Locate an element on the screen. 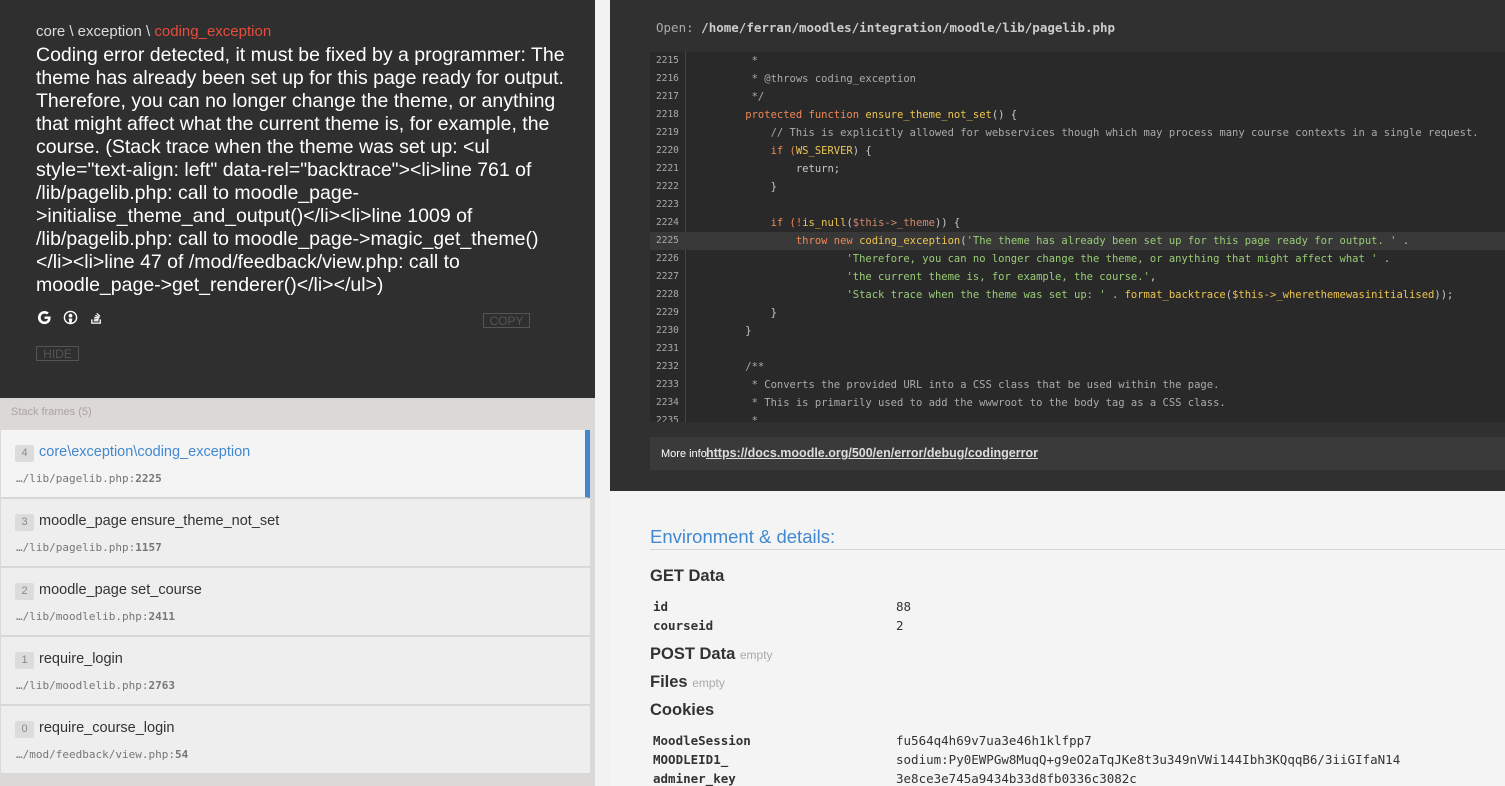 The width and height of the screenshot is (1505, 786). frame-index: 2 is located at coordinates (24, 591).